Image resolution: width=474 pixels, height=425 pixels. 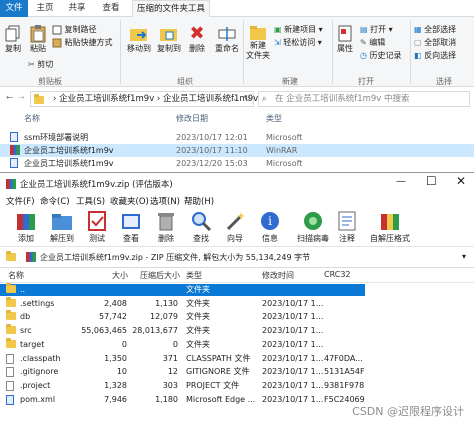 What do you see at coordinates (435, 42) in the screenshot?
I see `select-none-button: ▢ 全部取消` at bounding box center [435, 42].